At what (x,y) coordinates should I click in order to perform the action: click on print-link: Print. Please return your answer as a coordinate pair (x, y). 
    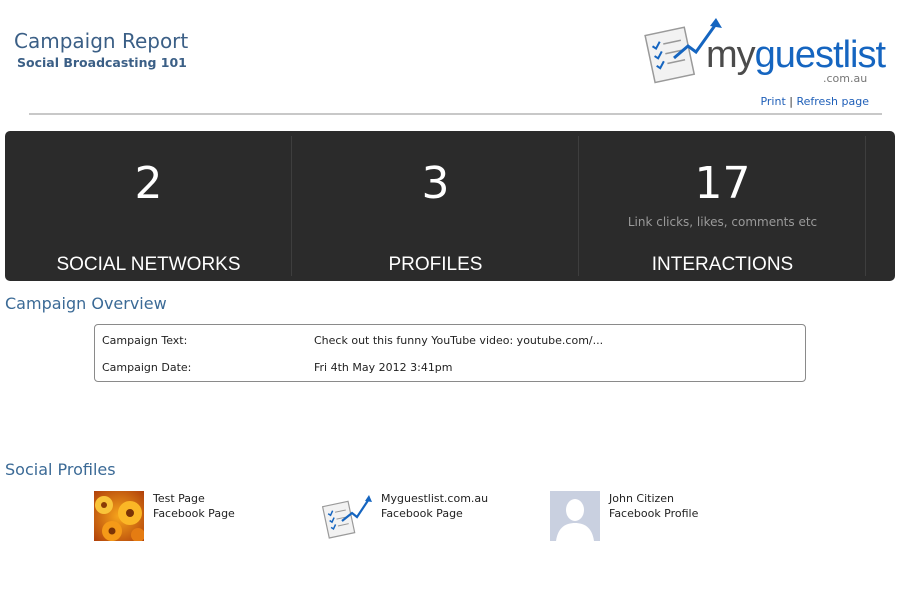
    Looking at the image, I should click on (772, 101).